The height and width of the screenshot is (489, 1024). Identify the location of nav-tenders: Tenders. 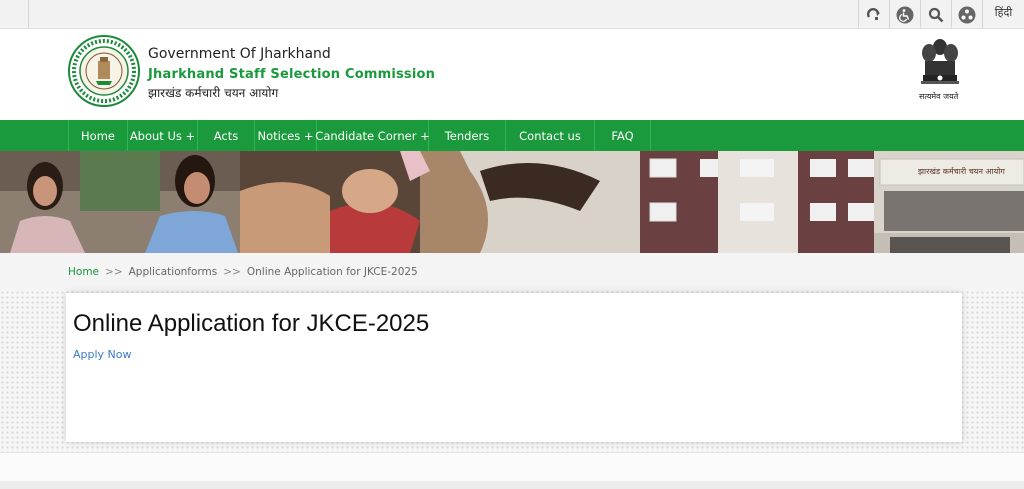
(467, 135).